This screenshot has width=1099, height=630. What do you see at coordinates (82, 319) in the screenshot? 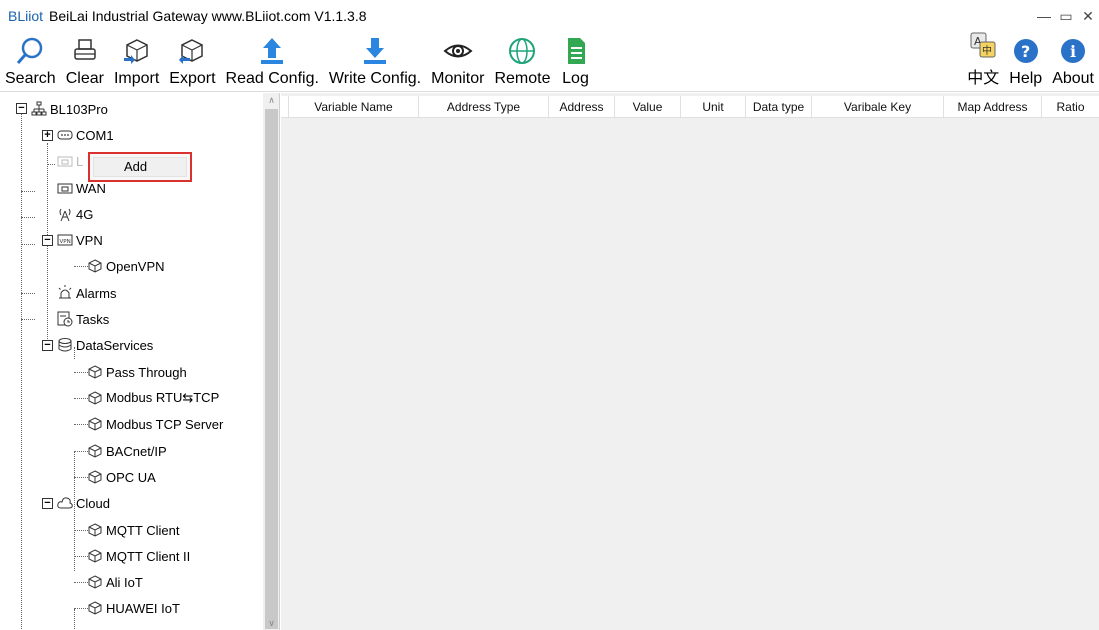
I see `tree-node-tasks: Tasks` at bounding box center [82, 319].